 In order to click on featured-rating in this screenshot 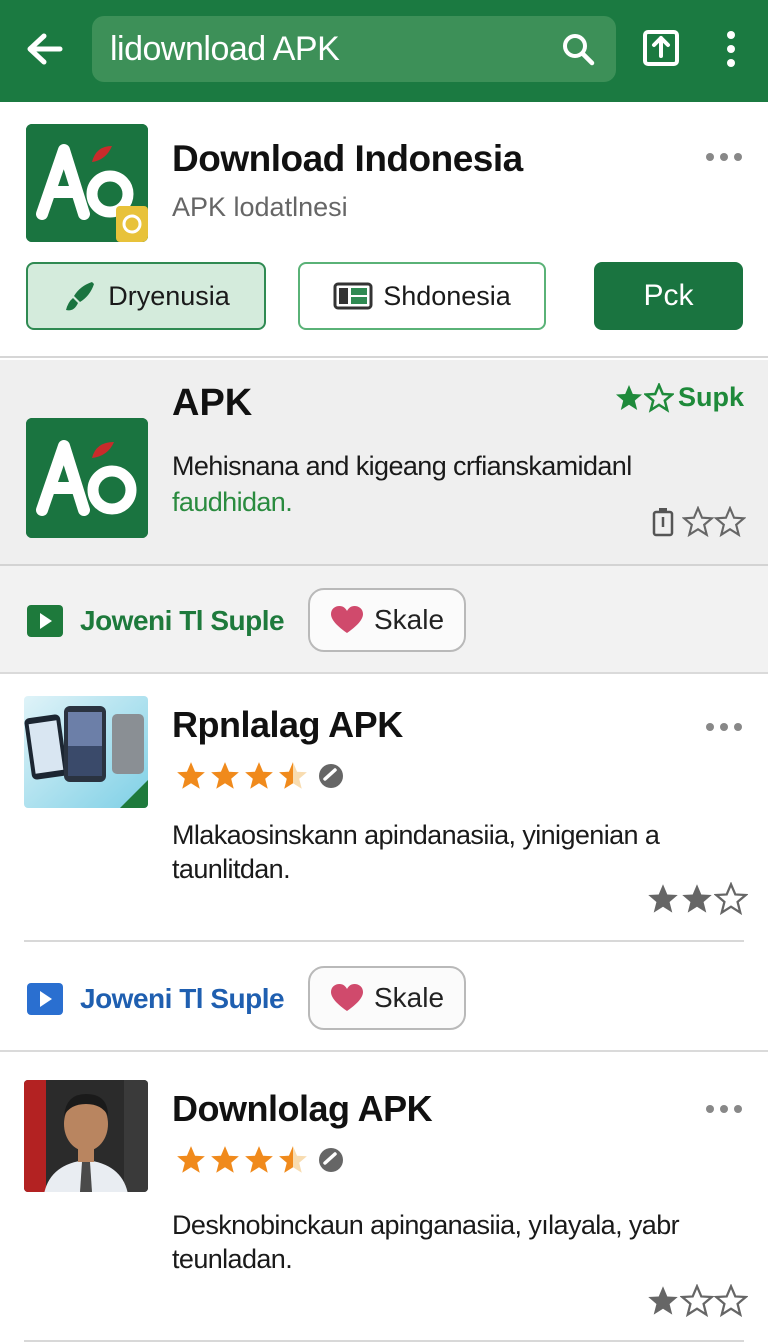, I will do `click(698, 522)`.